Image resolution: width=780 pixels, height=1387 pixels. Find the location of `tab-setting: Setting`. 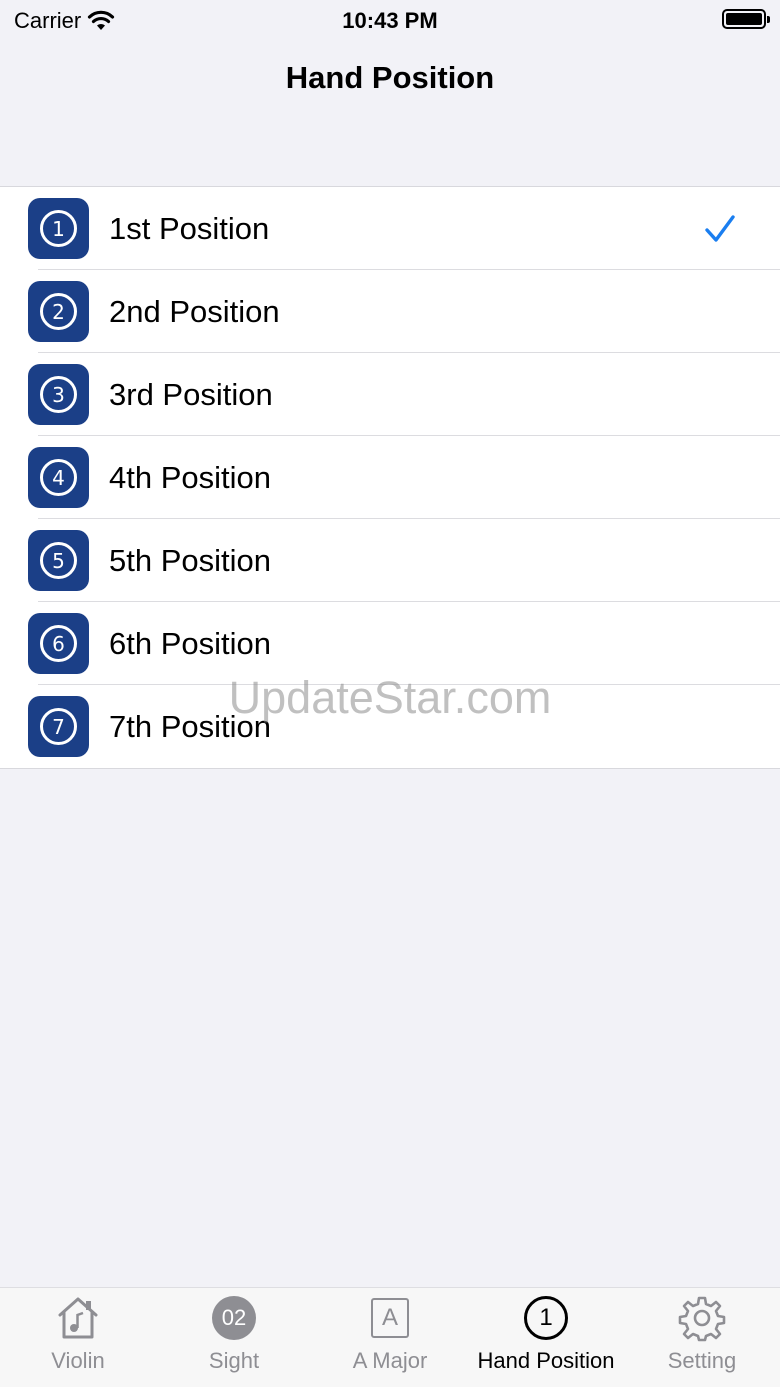

tab-setting: Setting is located at coordinates (702, 1337).